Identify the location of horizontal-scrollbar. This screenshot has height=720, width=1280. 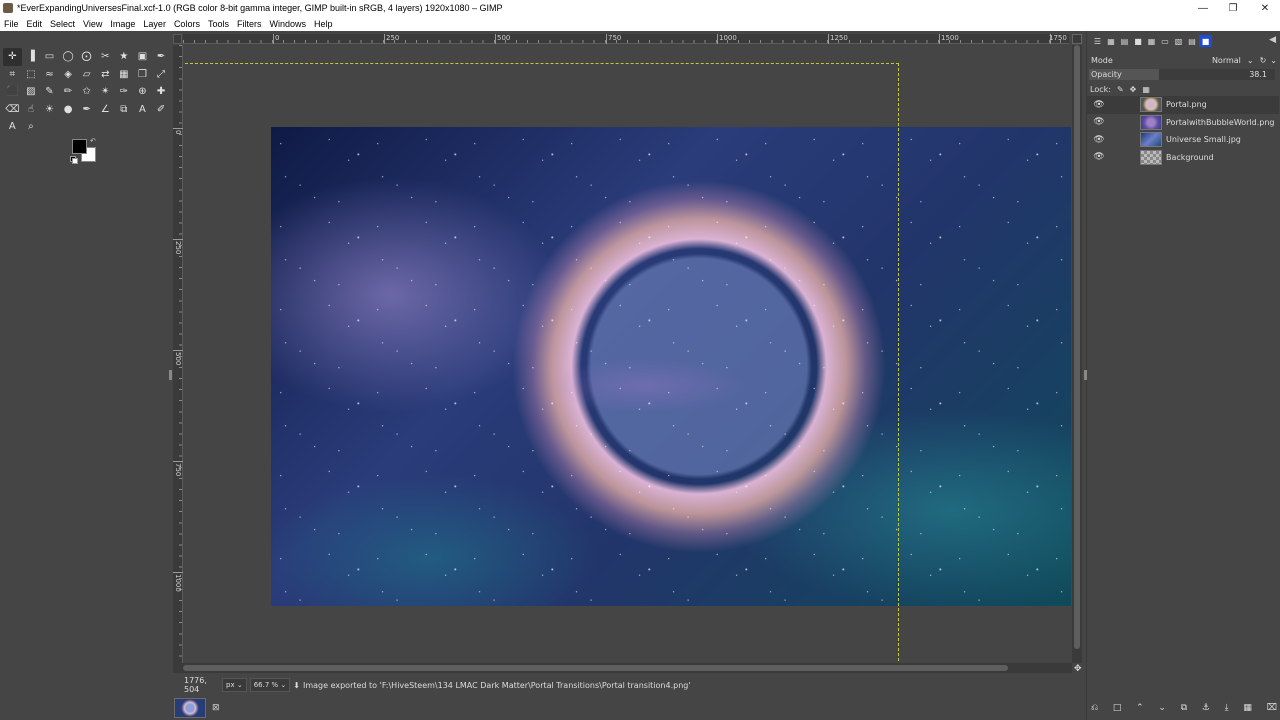
(622, 668).